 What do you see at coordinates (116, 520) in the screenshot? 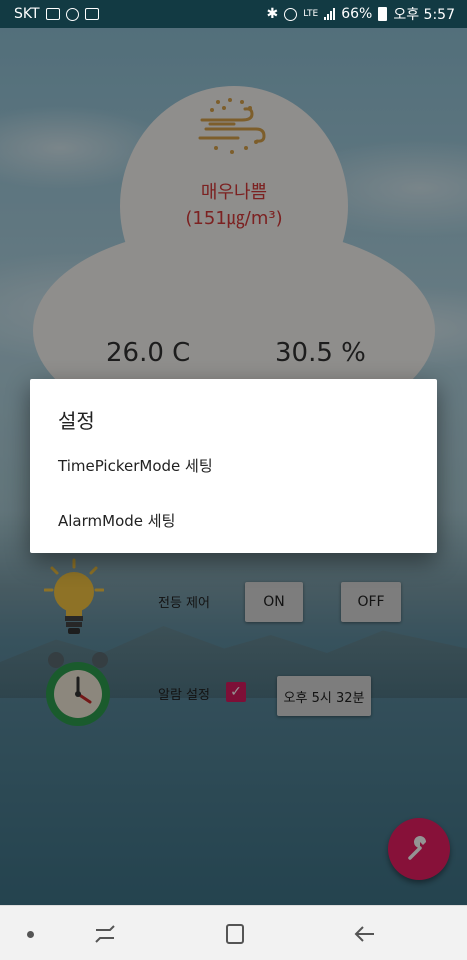
I see `dialog-item-alarm: AlarmMode 세팅` at bounding box center [116, 520].